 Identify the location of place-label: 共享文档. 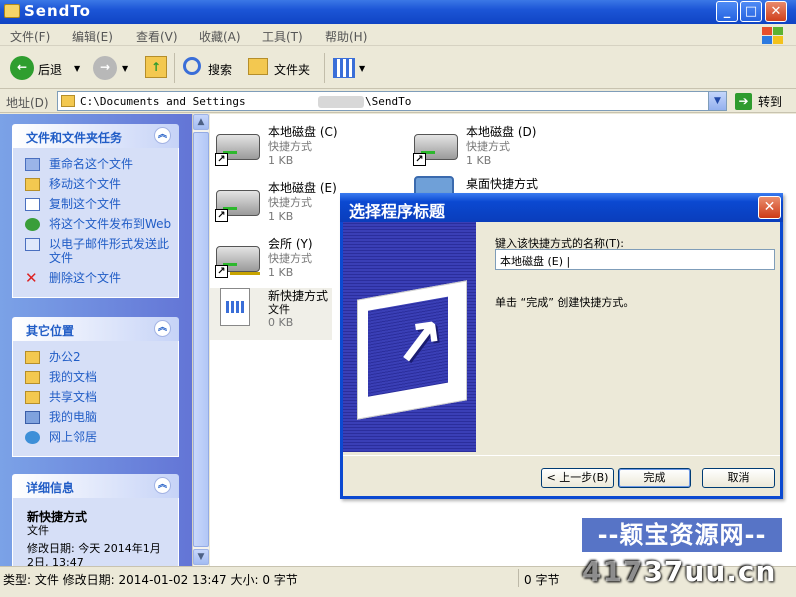
(73, 397).